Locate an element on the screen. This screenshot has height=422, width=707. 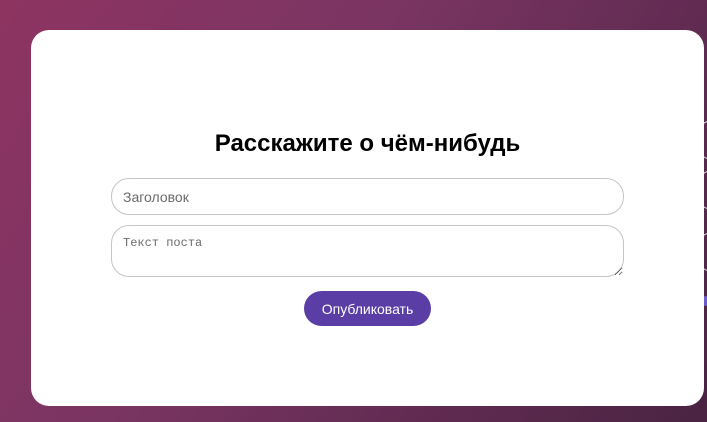
post-title-input is located at coordinates (367, 196).